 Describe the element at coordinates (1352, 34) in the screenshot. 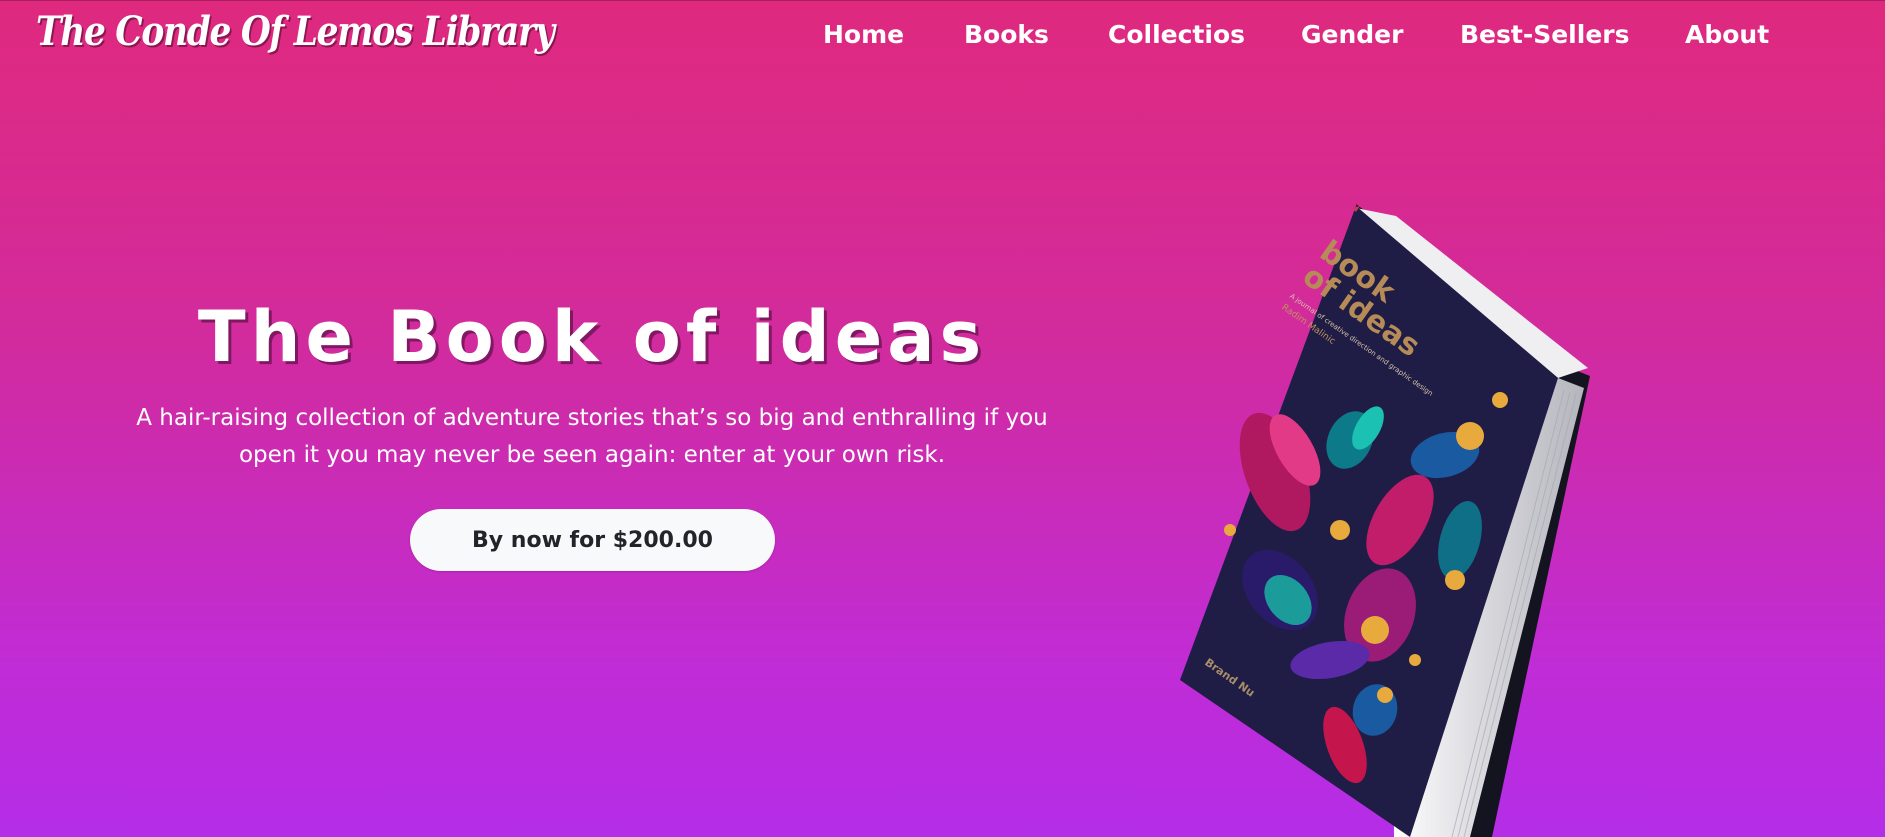

I see `nav-item-gender: Gender` at that location.